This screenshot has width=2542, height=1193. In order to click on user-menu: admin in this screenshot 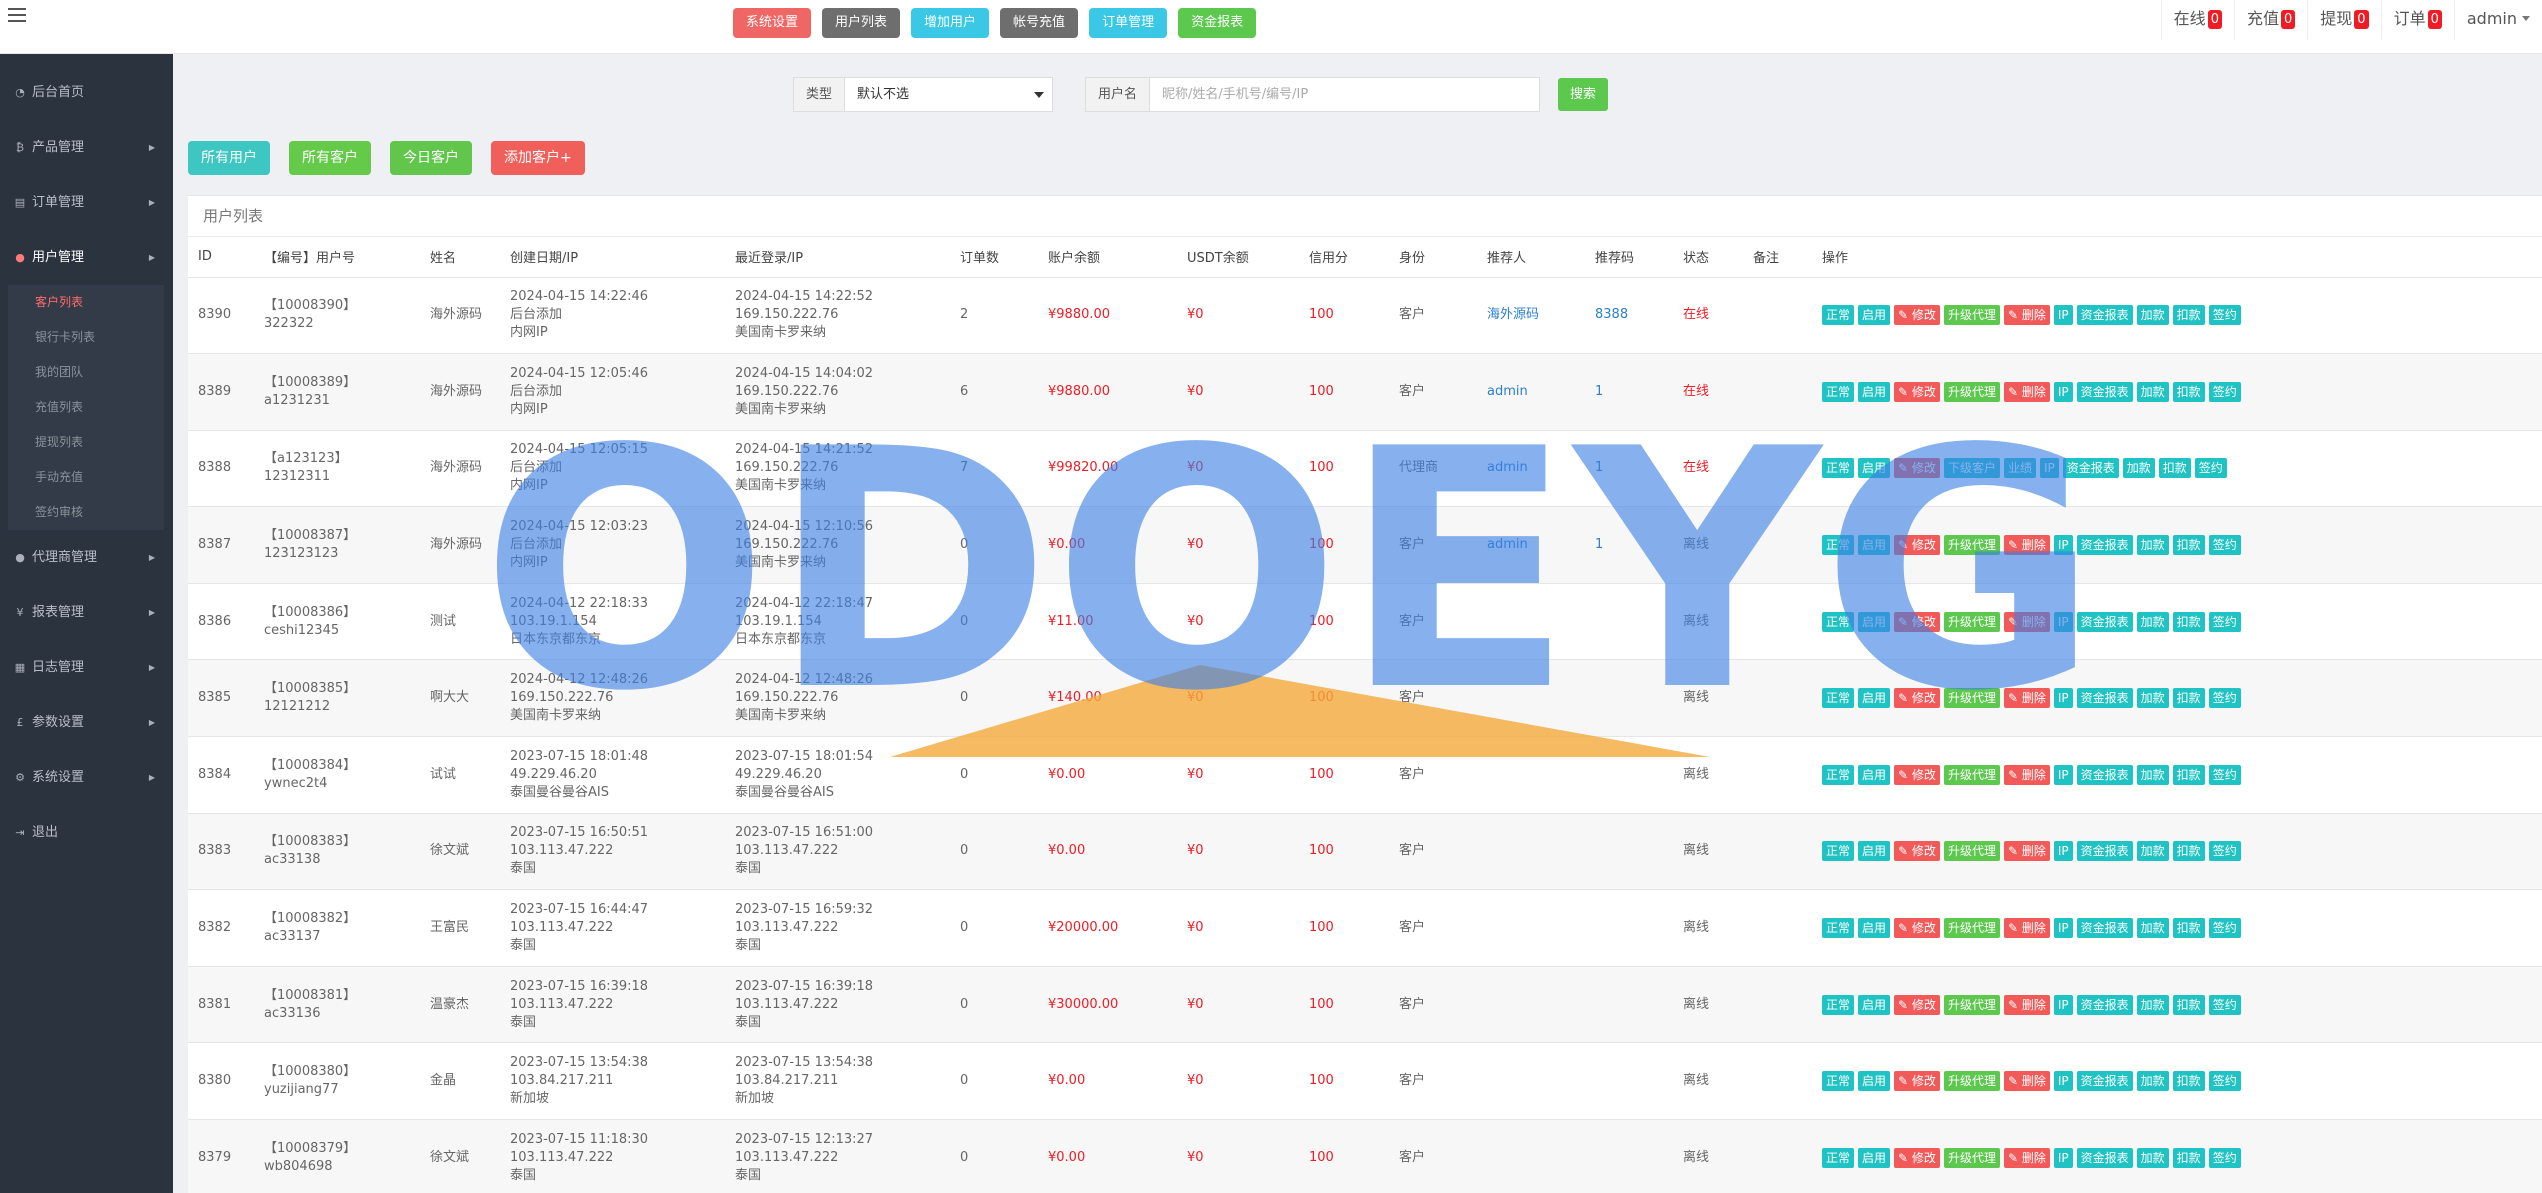, I will do `click(2497, 20)`.